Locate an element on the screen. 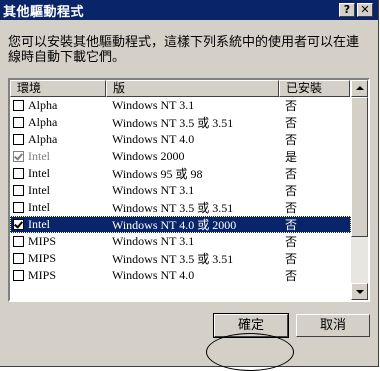 The width and height of the screenshot is (380, 371). version-cell: Windows 2000 is located at coordinates (148, 156).